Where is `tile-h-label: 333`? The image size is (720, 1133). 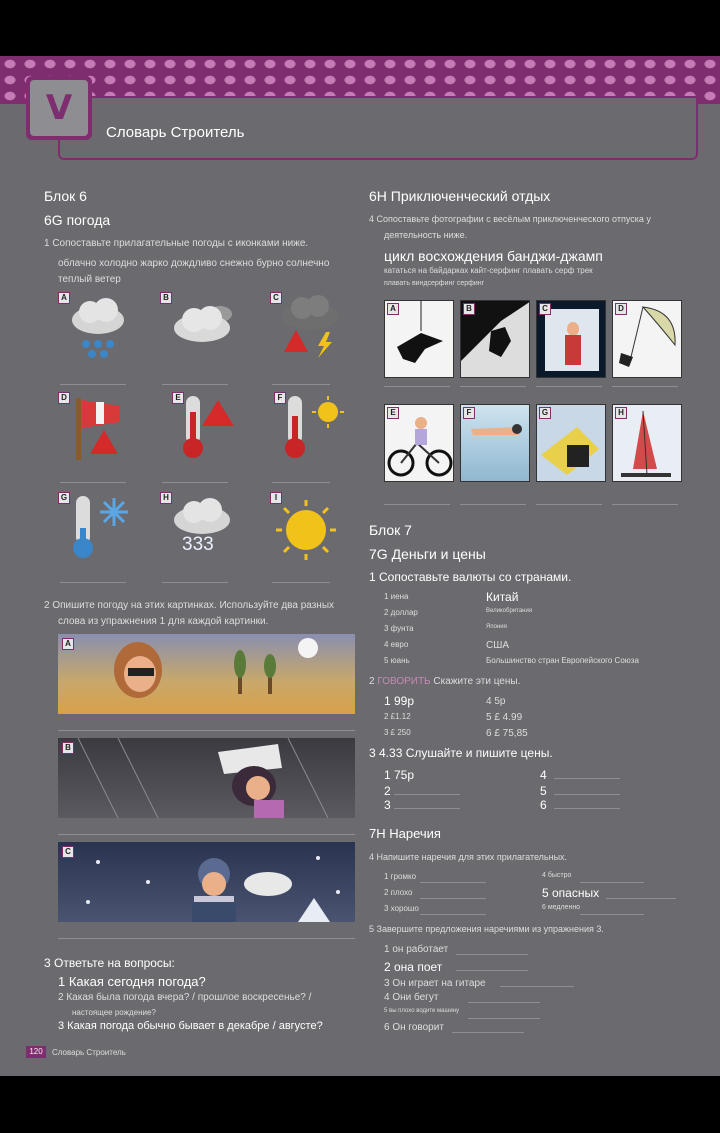
tile-h-label: 333 is located at coordinates (198, 544).